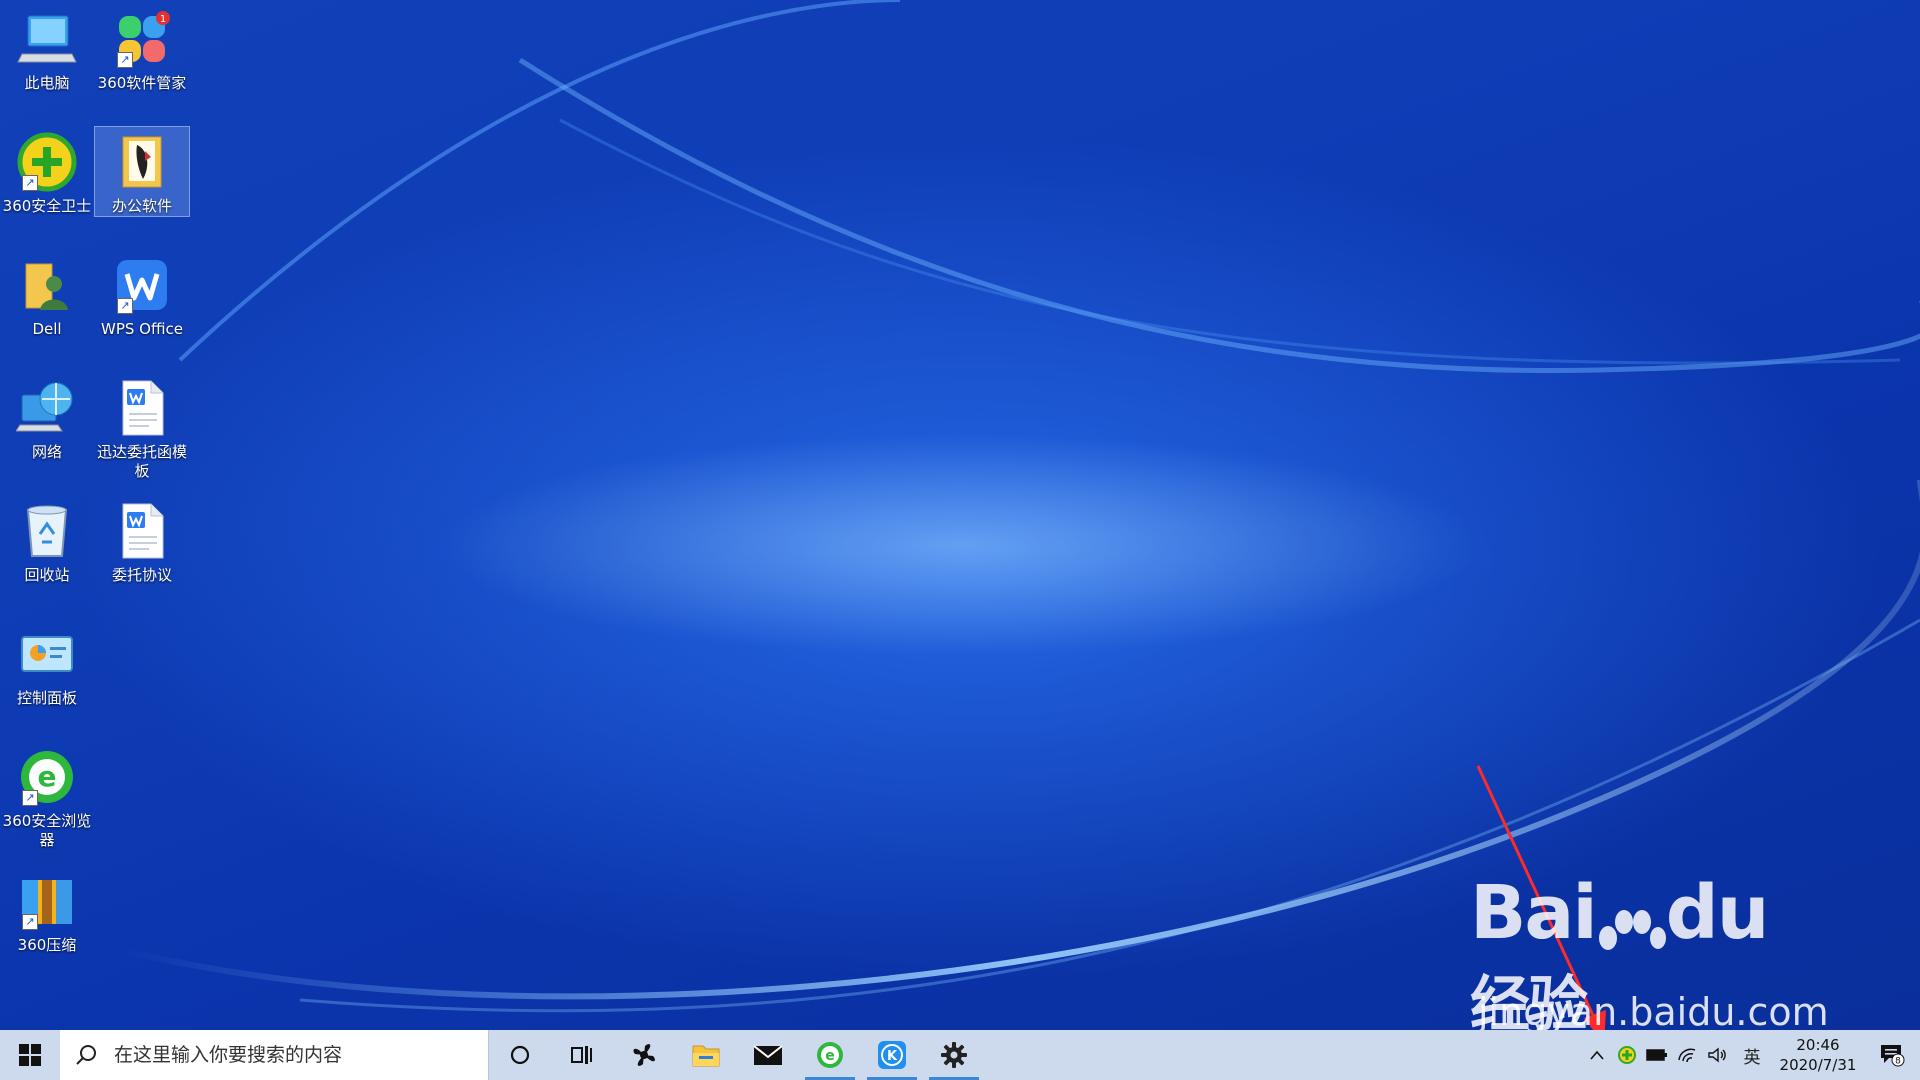  I want to click on tray-battery, so click(1657, 1055).